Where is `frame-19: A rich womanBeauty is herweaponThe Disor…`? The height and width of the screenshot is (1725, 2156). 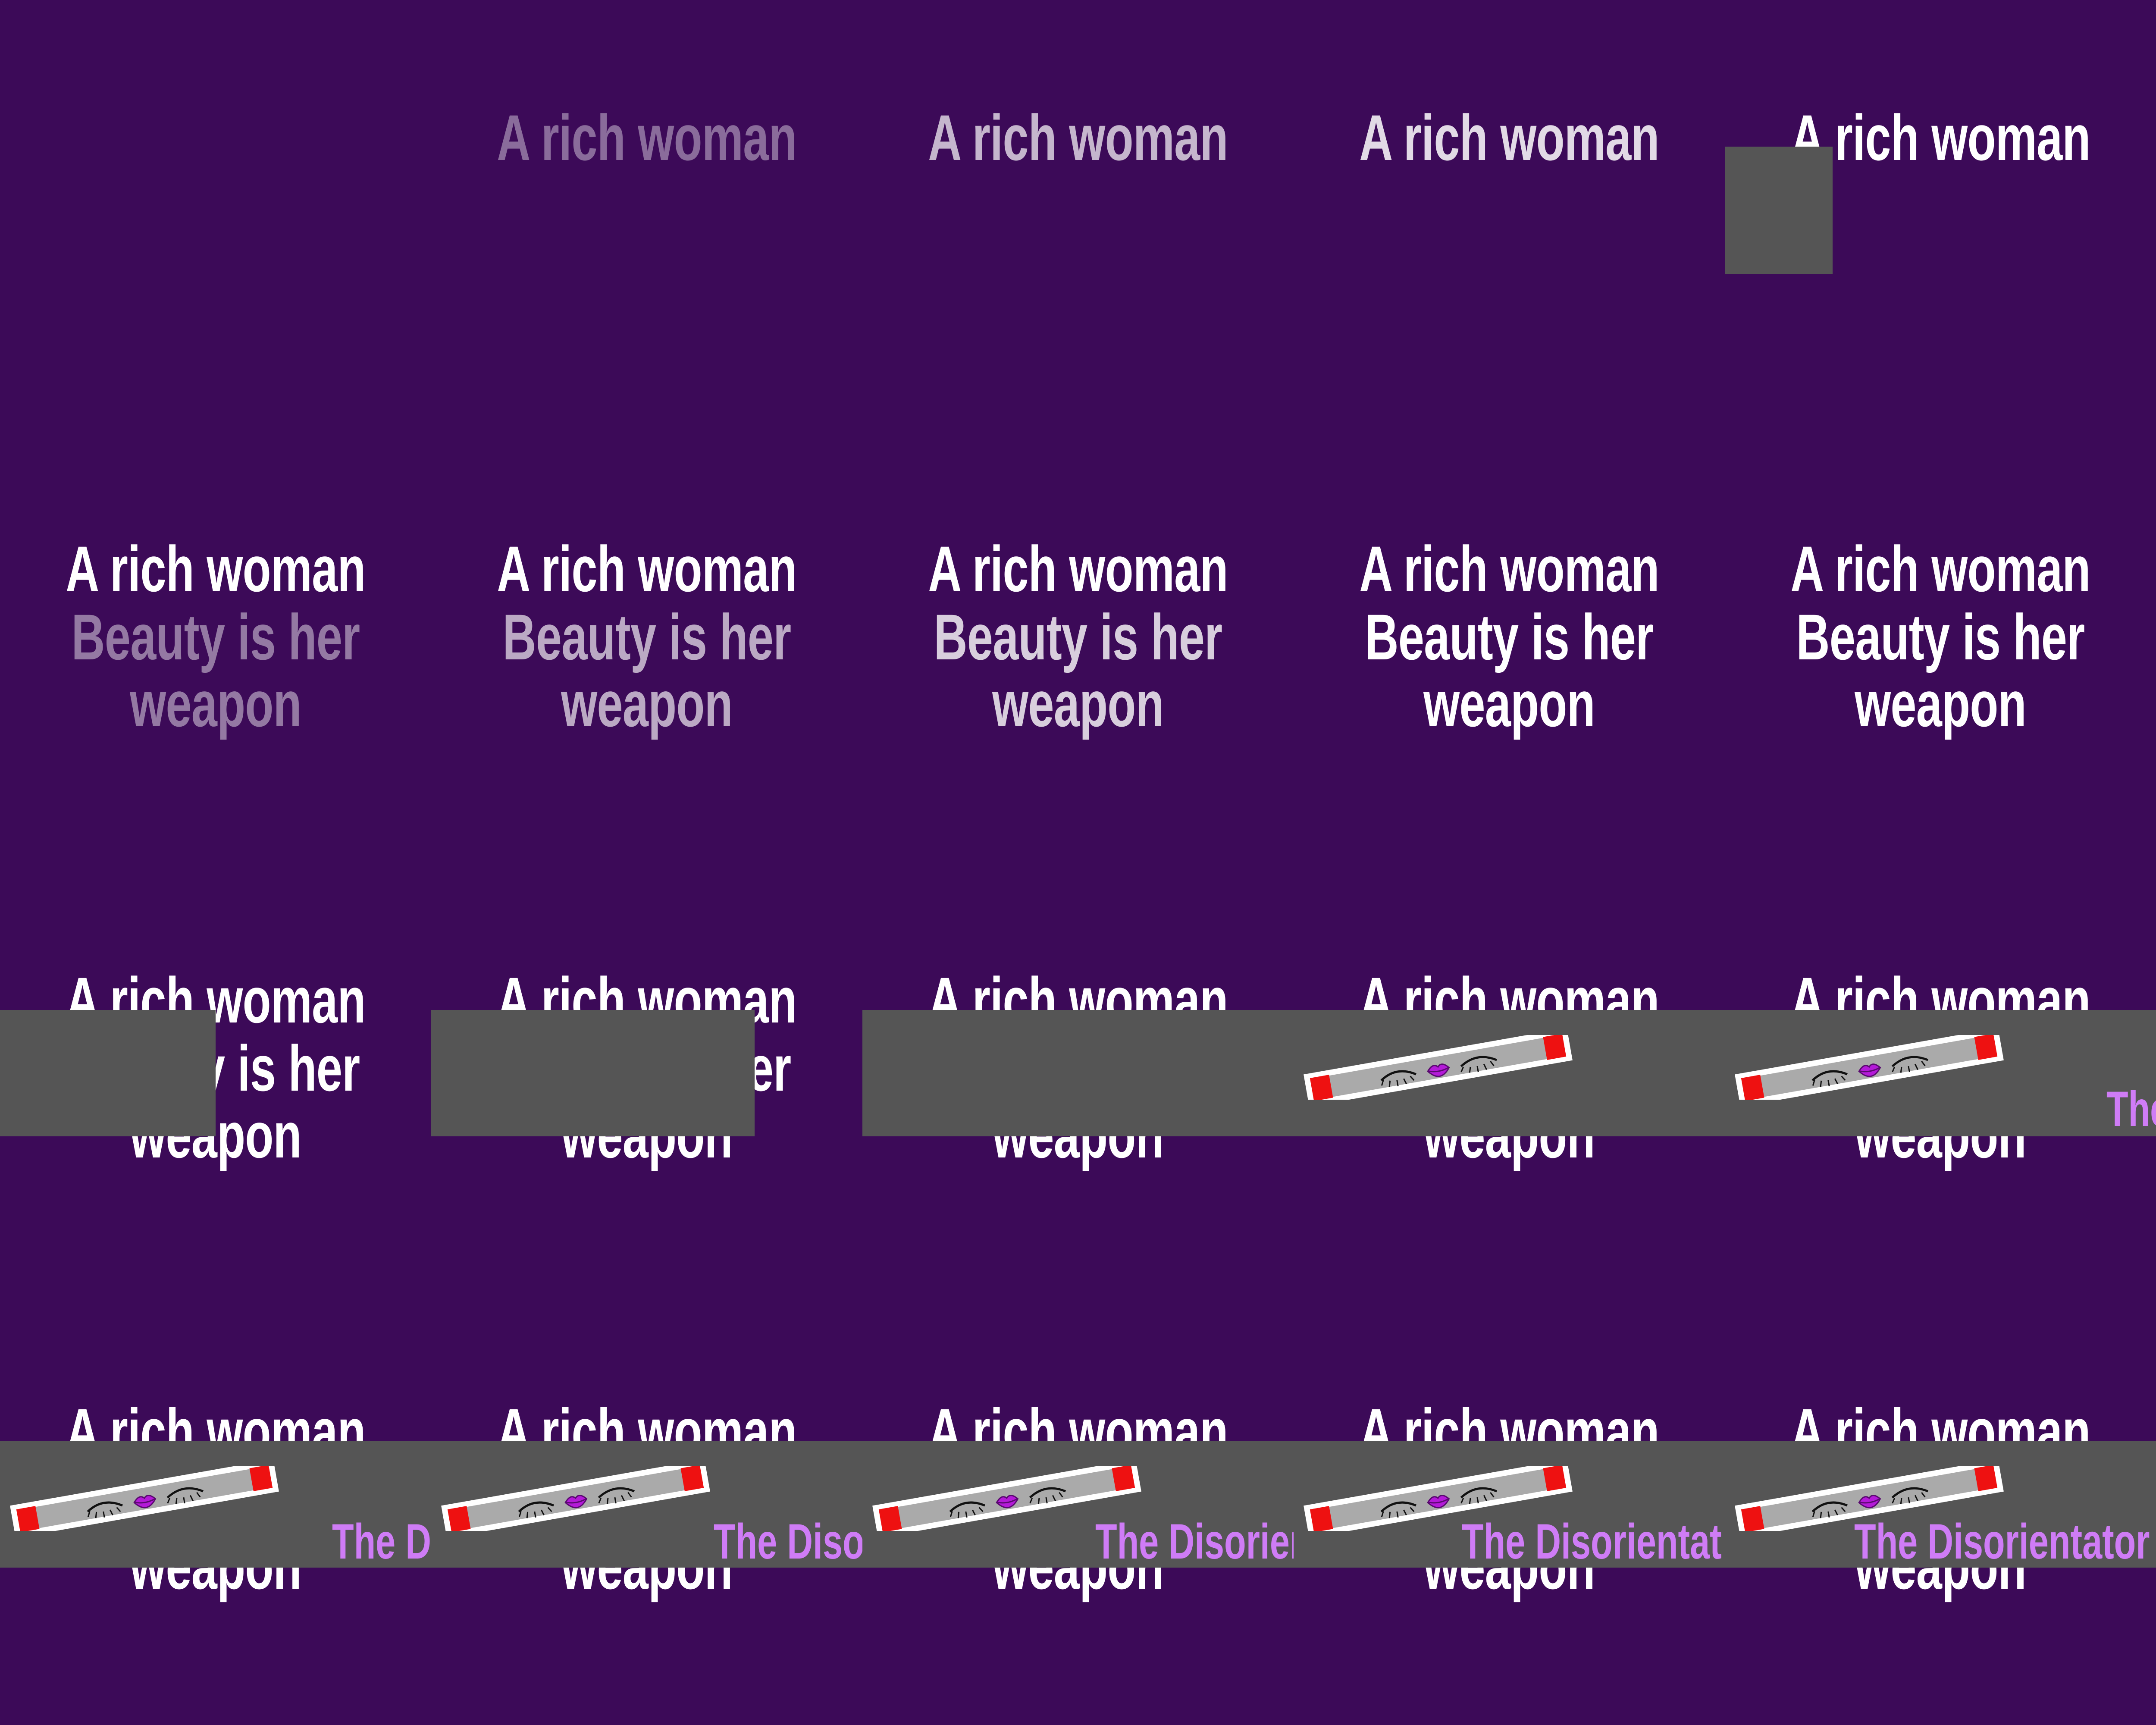 frame-19: A rich womanBeauty is herweaponThe Disor… is located at coordinates (1509, 1510).